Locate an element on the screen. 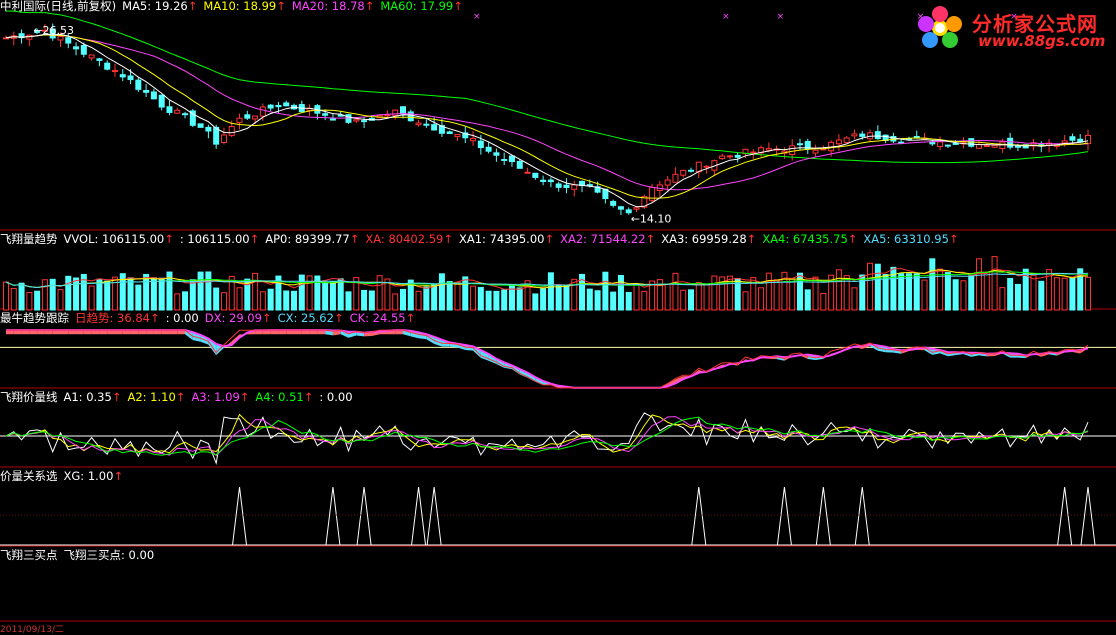 This screenshot has width=1116, height=635. trend-label-2: : 0.00 is located at coordinates (182, 318).